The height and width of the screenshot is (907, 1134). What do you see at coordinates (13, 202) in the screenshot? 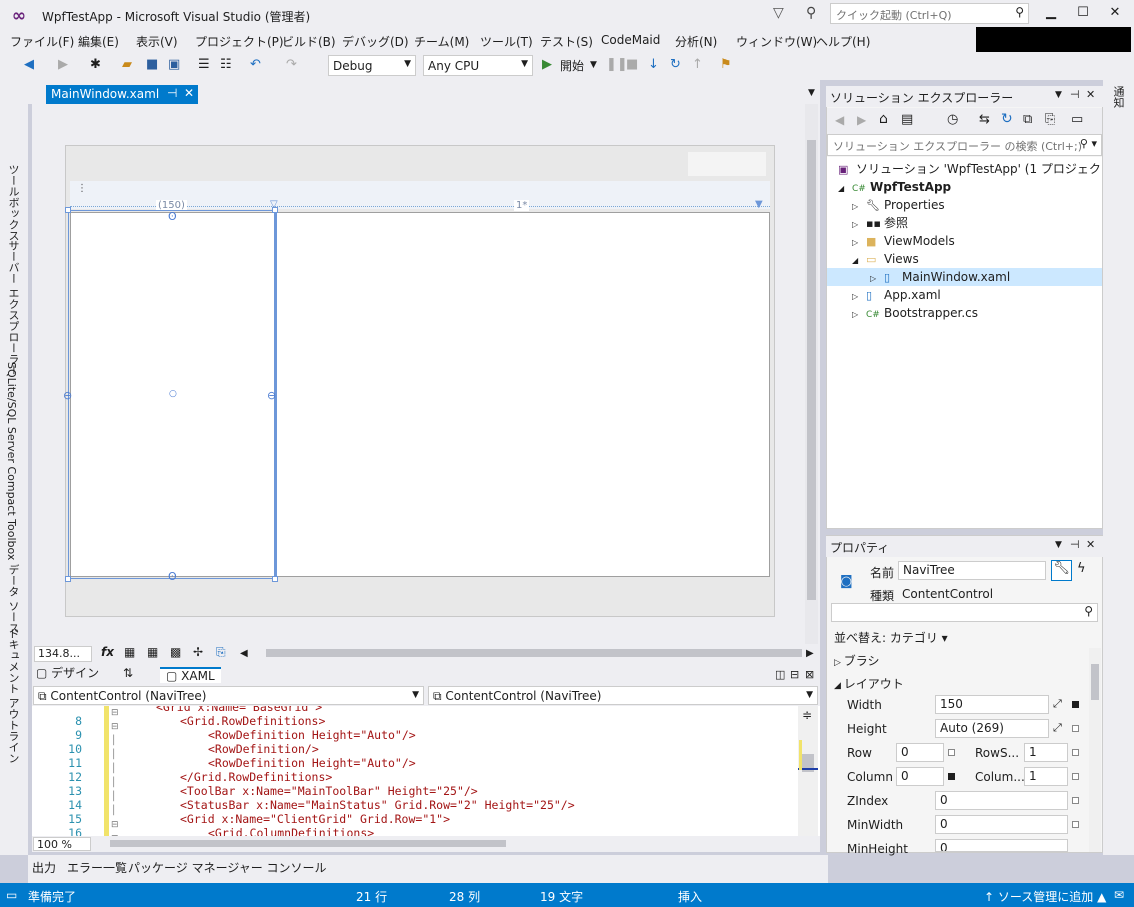
I see `toolbox-tab: ツールボックス` at bounding box center [13, 202].